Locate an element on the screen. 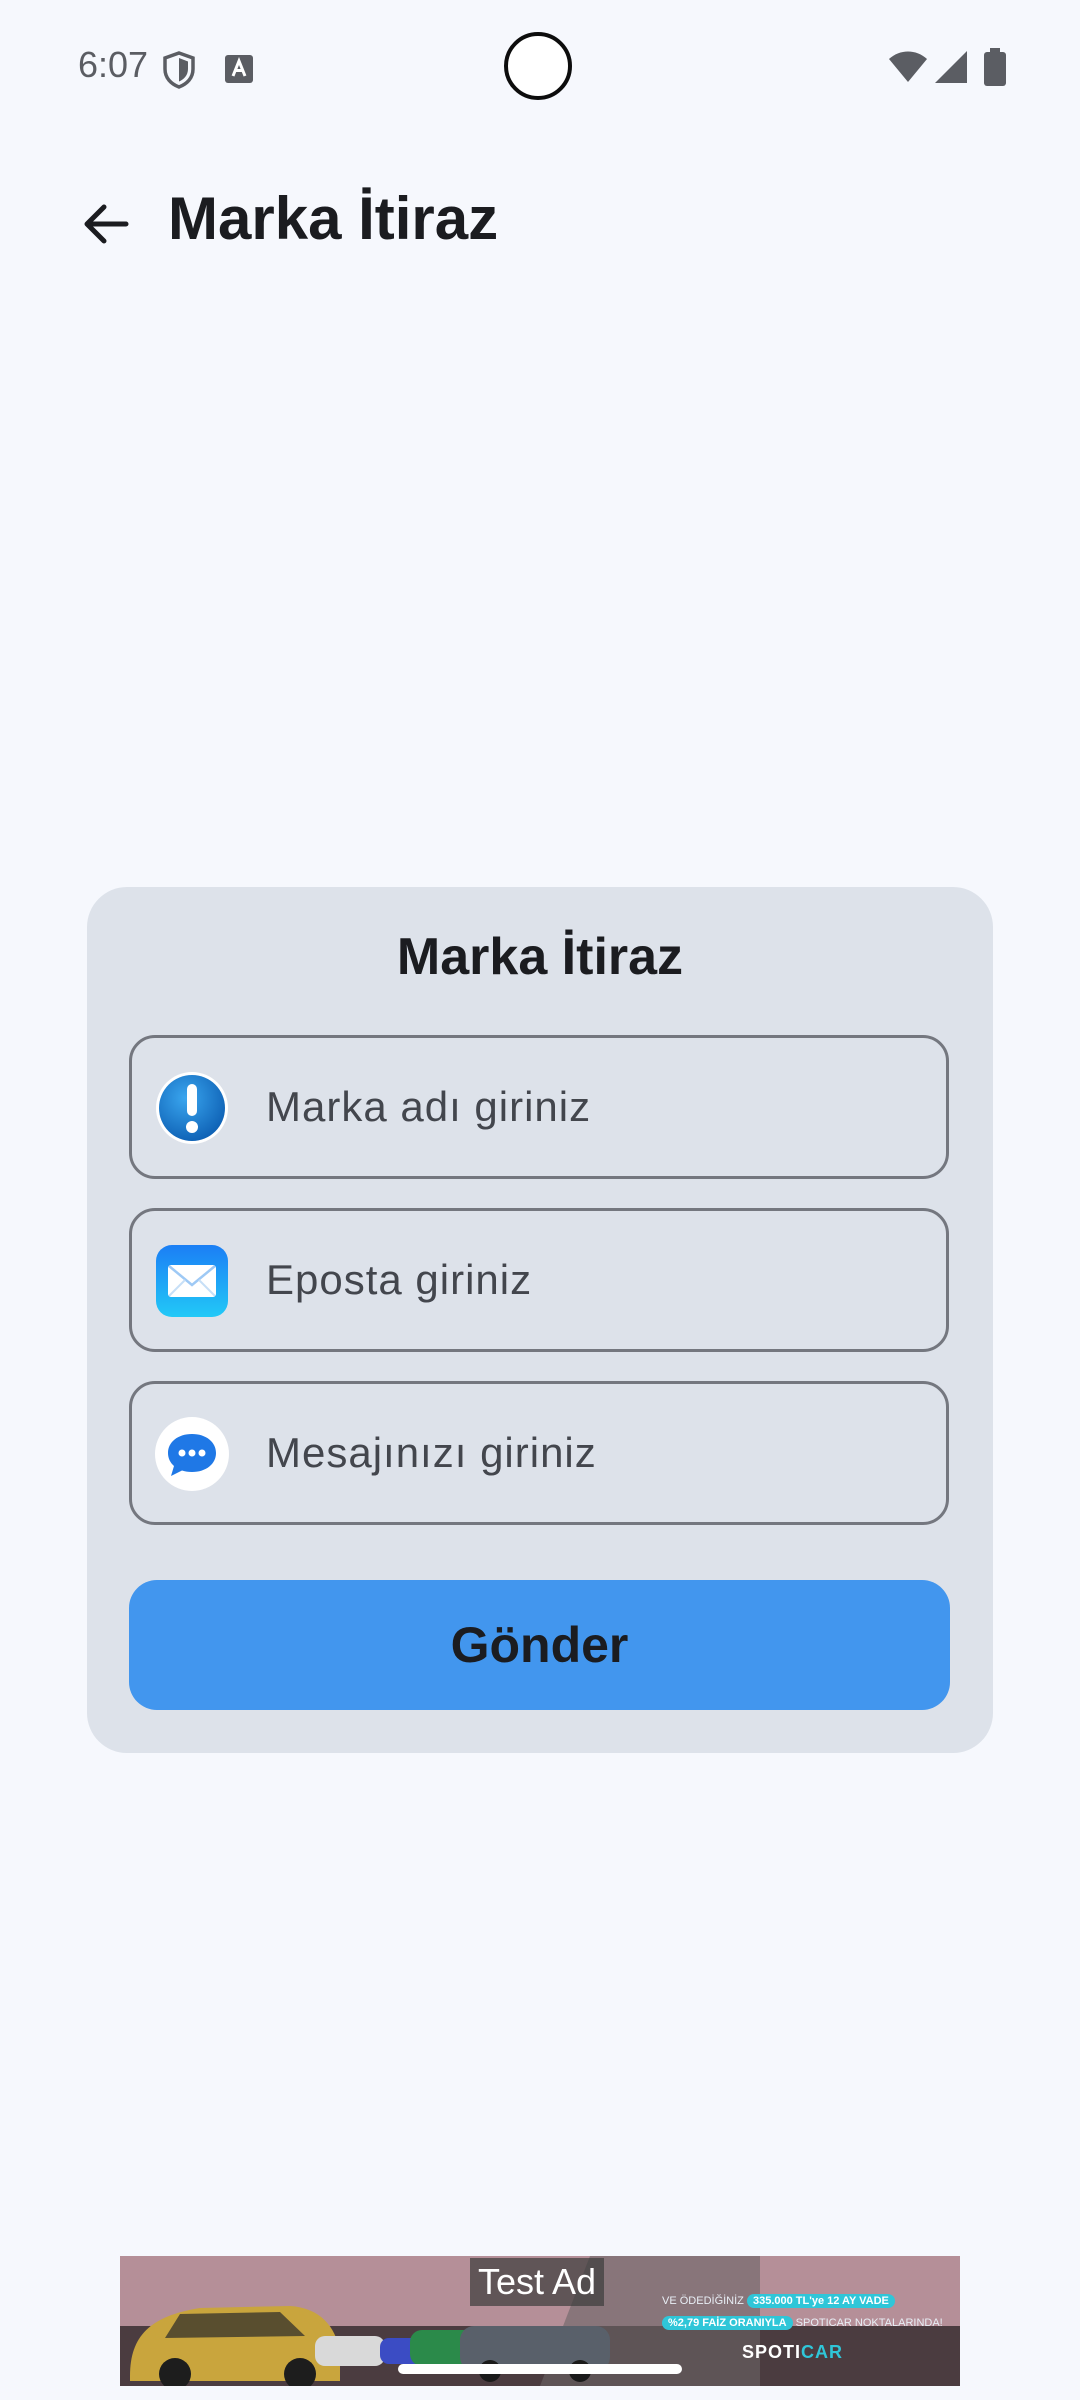 The width and height of the screenshot is (1080, 2400). message-field is located at coordinates (539, 1453).